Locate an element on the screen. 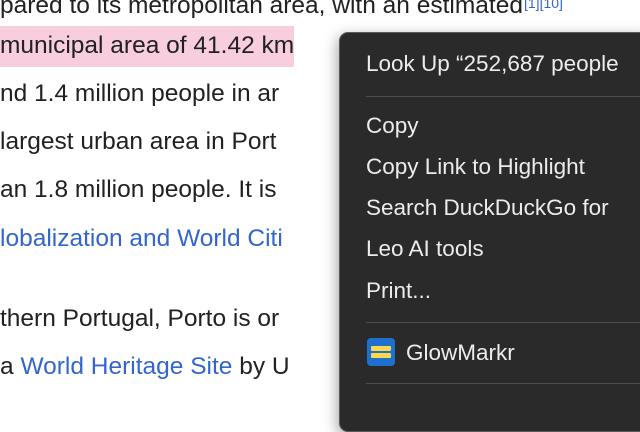  article-line: an 1.8 million people. It is is located at coordinates (138, 189).